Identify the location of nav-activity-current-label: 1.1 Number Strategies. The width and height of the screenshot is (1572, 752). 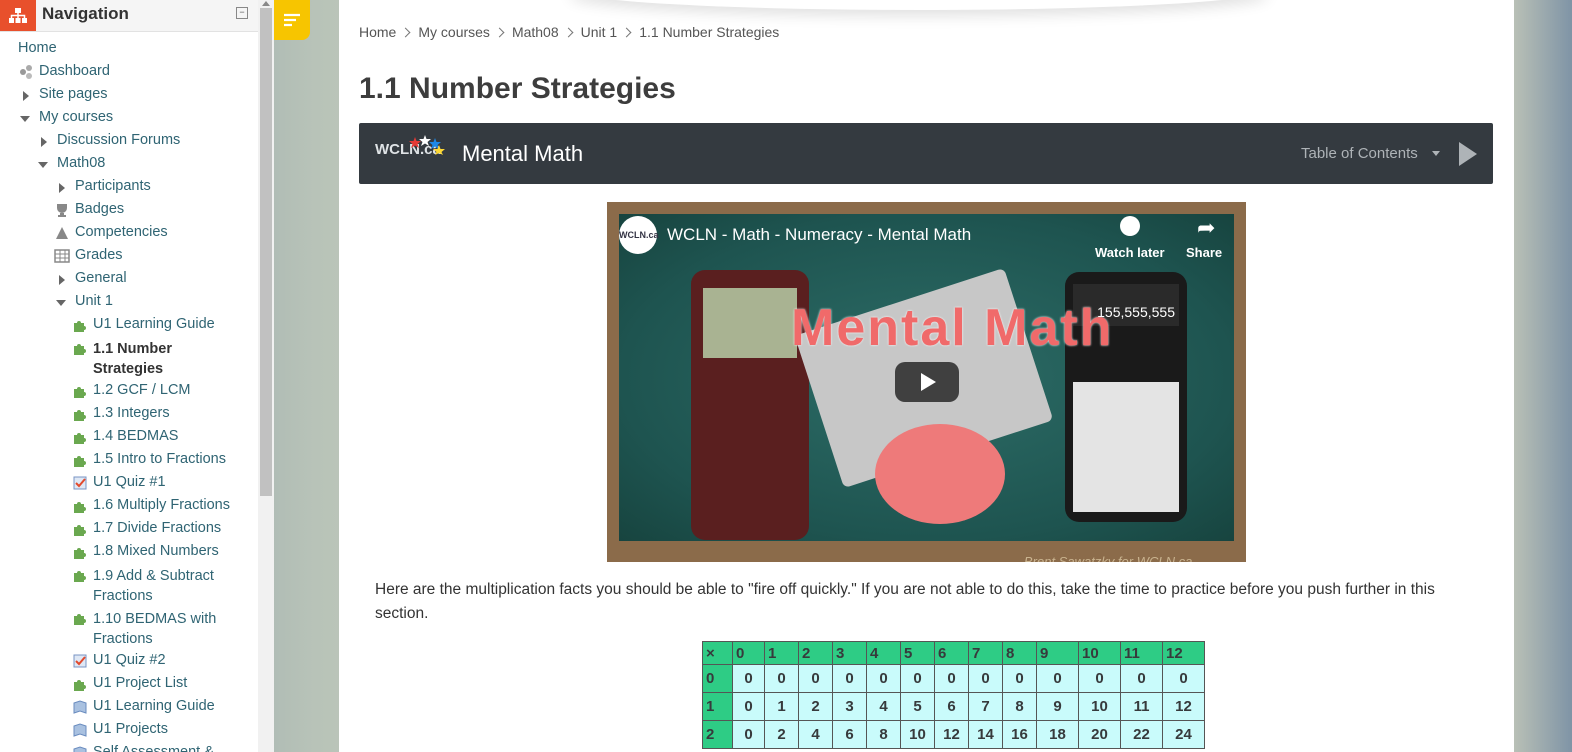
(153, 359).